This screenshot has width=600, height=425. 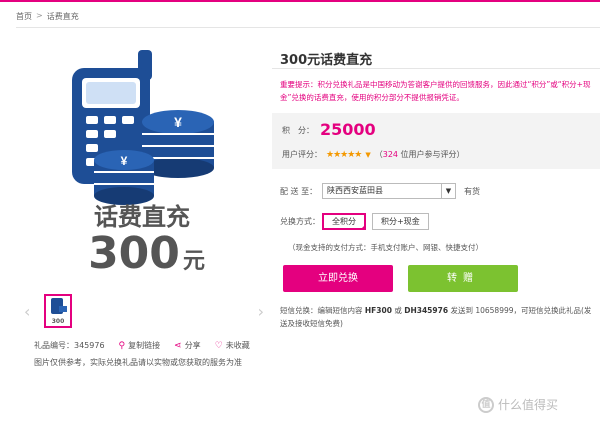 I want to click on gift-number: 礼品编号：345976, so click(x=69, y=345).